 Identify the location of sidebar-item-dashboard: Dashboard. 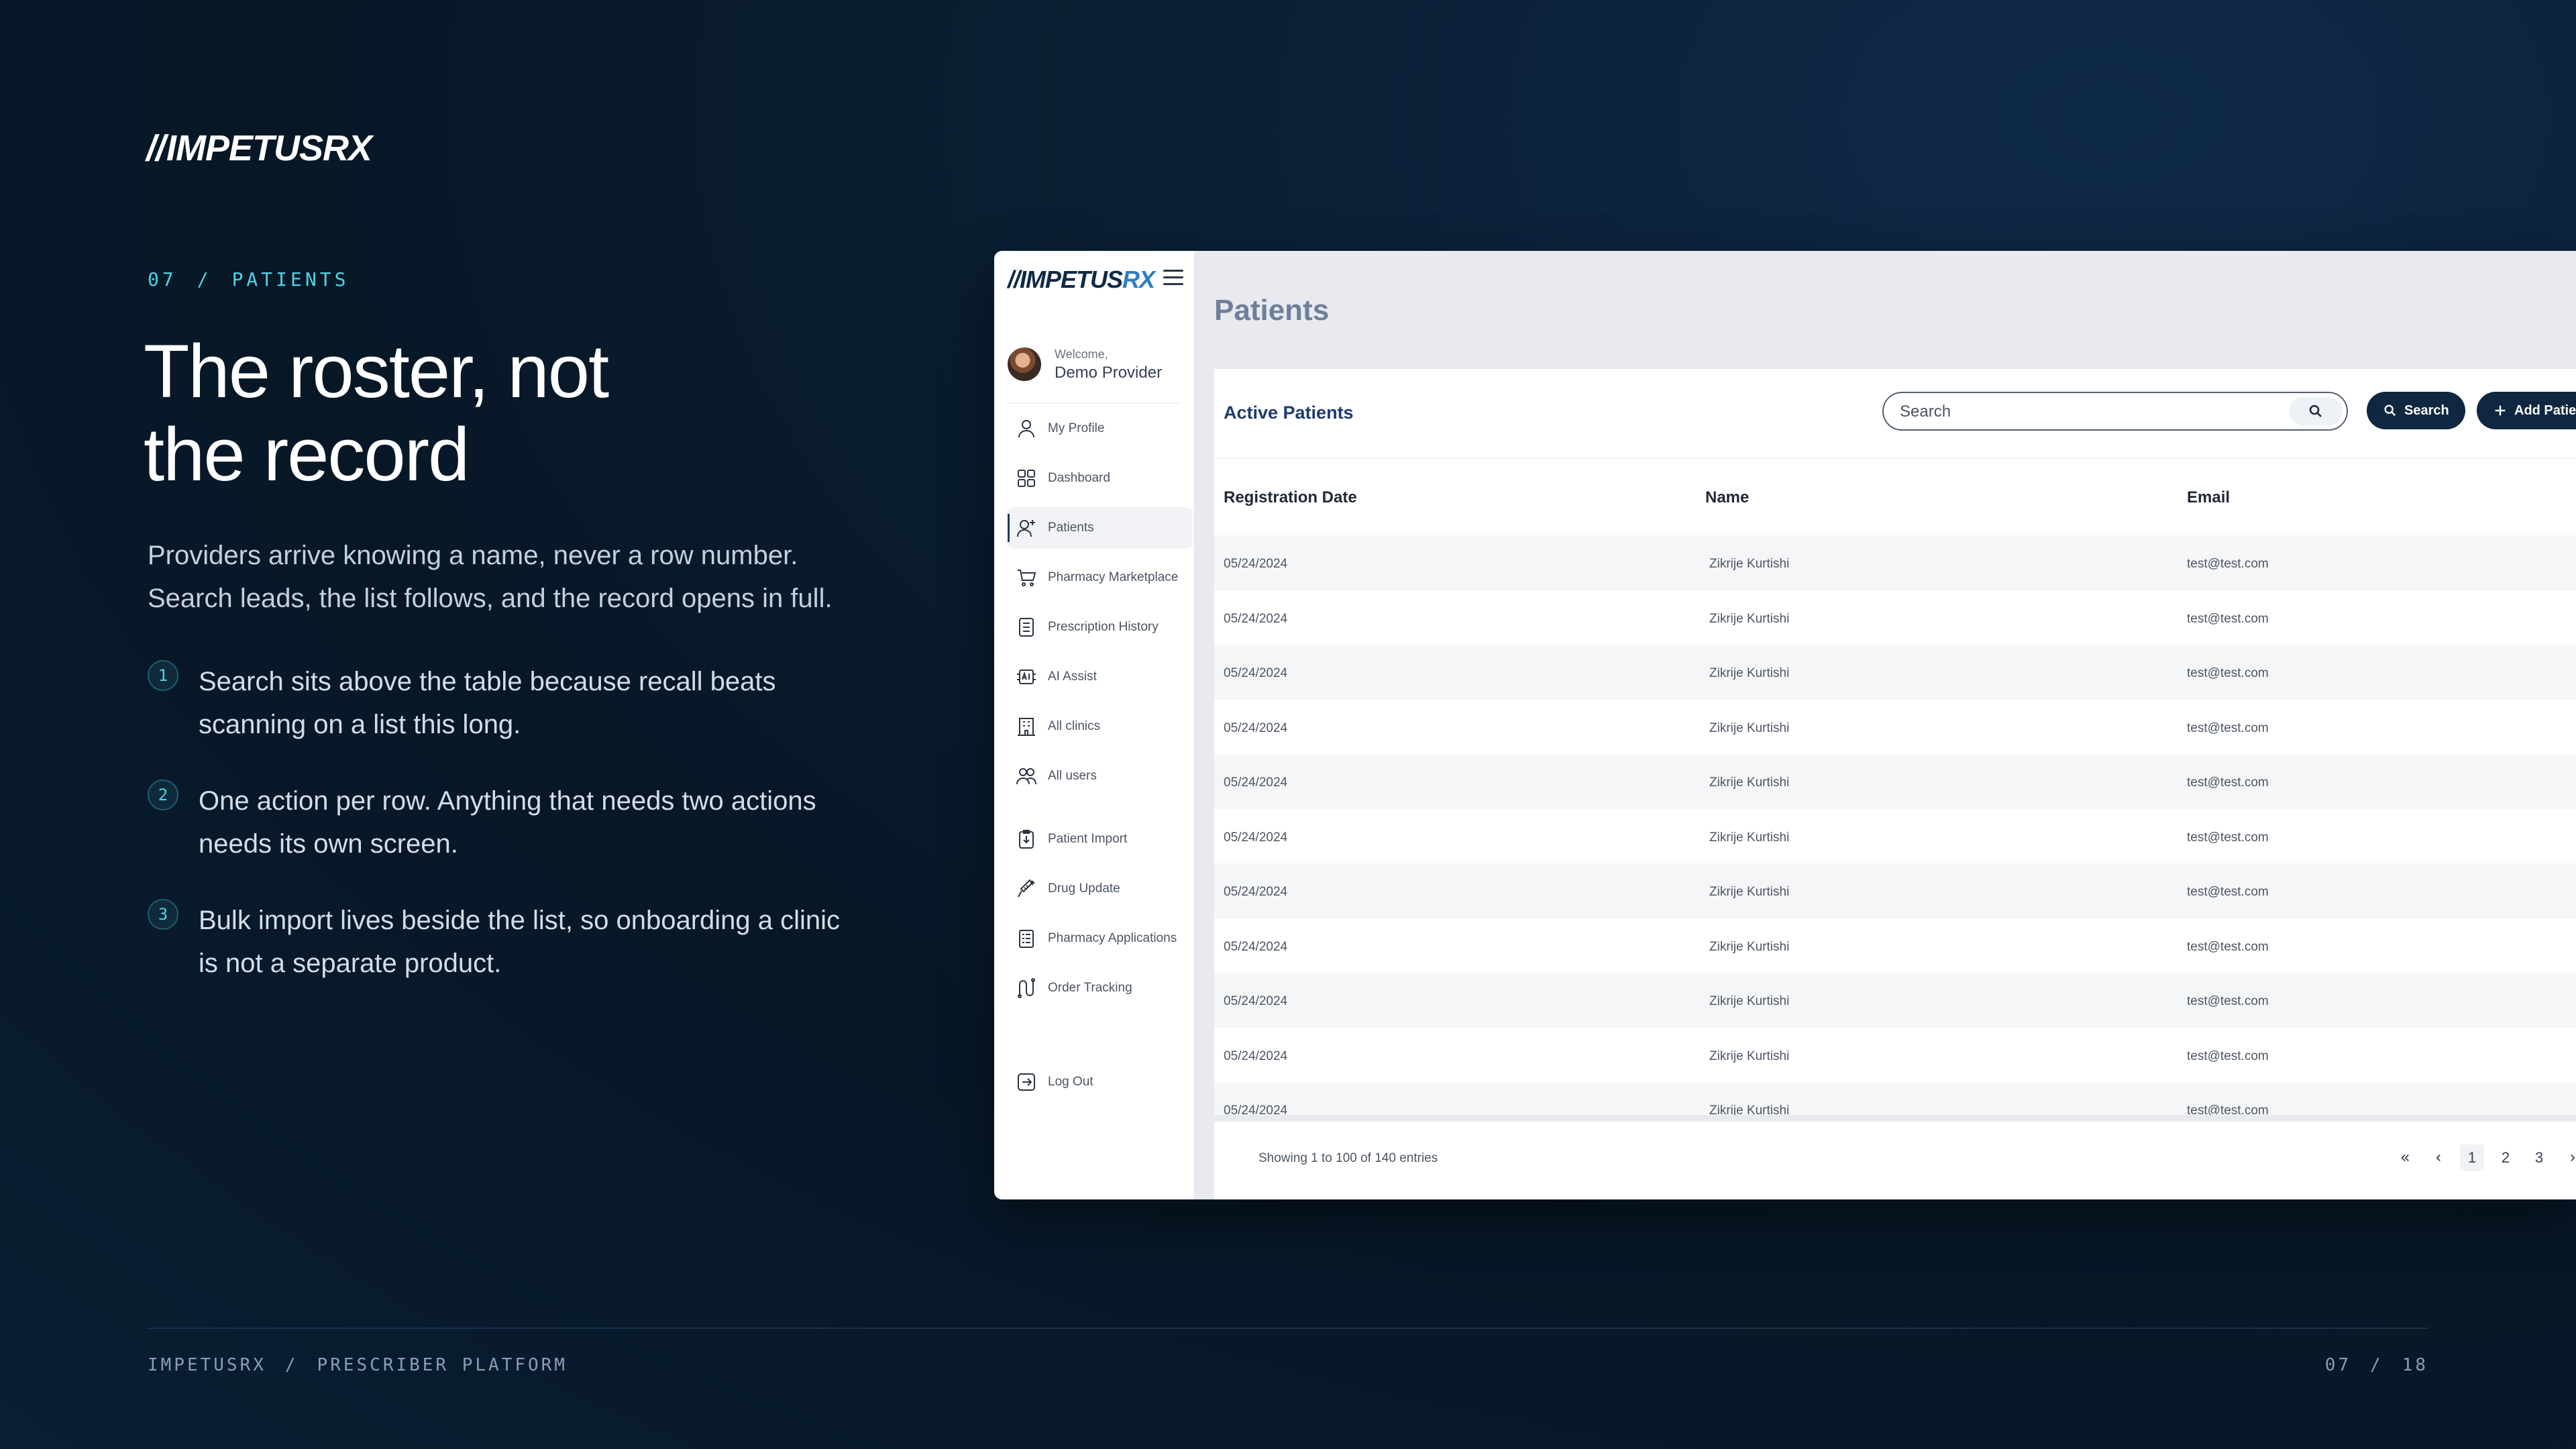
(1100, 478).